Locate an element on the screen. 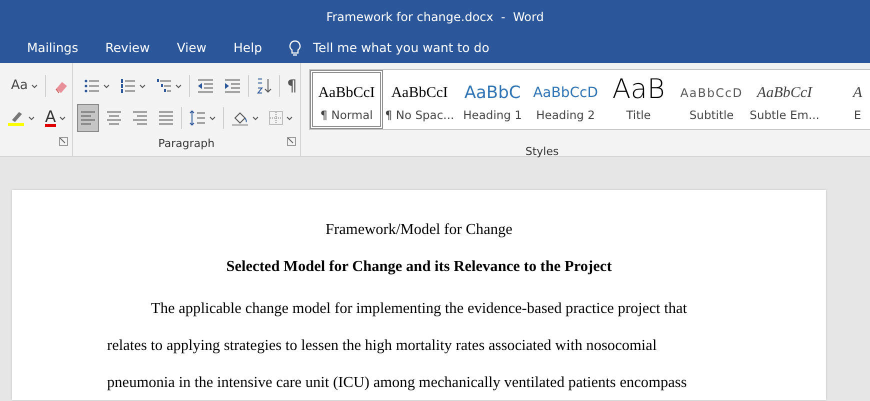 This screenshot has height=401, width=870. align-left-button is located at coordinates (87, 118).